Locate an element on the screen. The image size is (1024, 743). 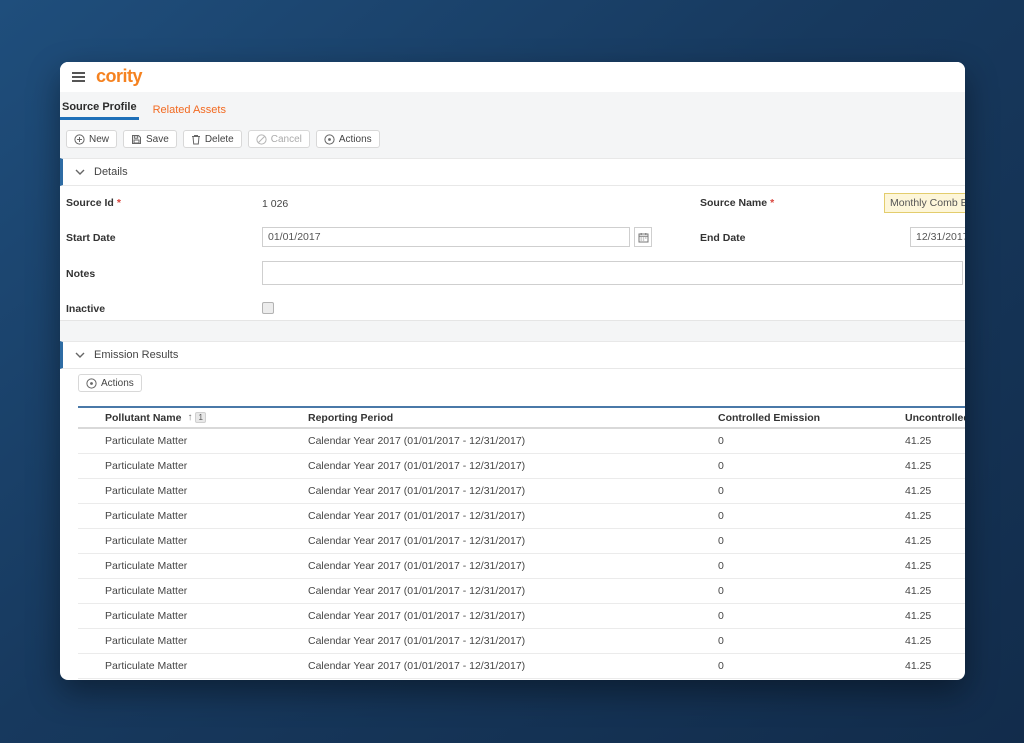
emission-actions-button-label: Actions is located at coordinates (117, 383).